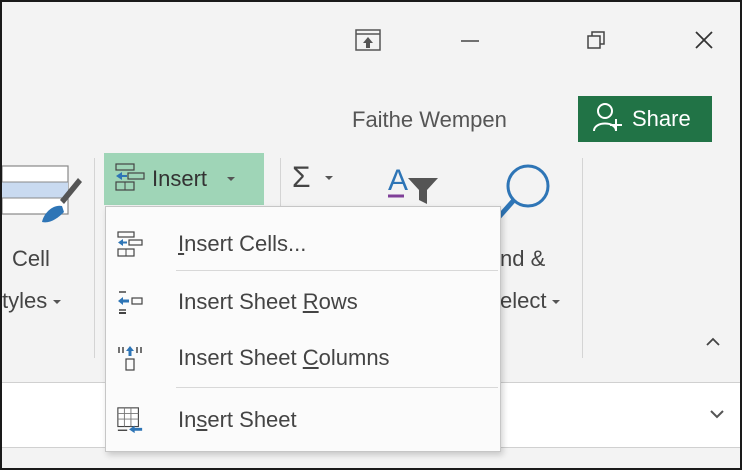 The image size is (742, 470). I want to click on menu-item-insert-sheet: Insert Sheet, so click(303, 420).